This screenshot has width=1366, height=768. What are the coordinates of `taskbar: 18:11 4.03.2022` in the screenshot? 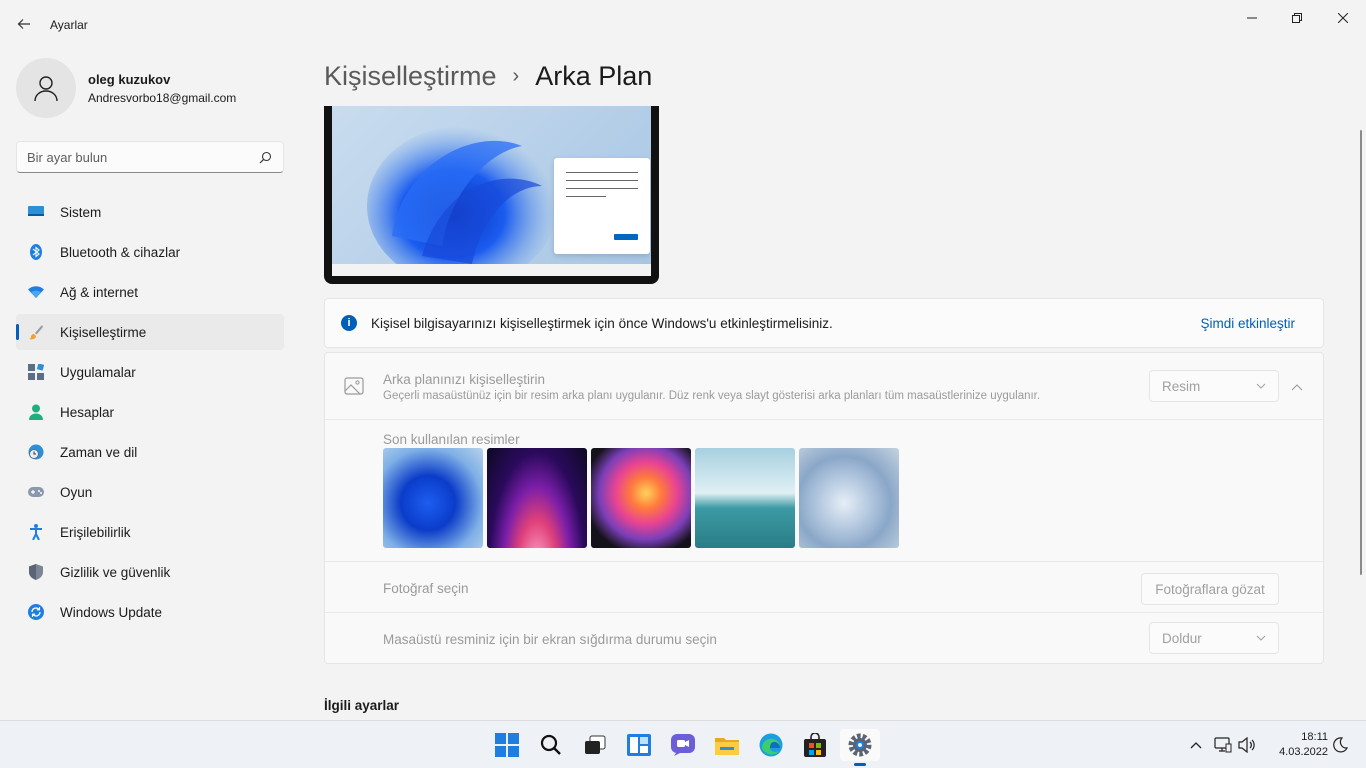 It's located at (683, 744).